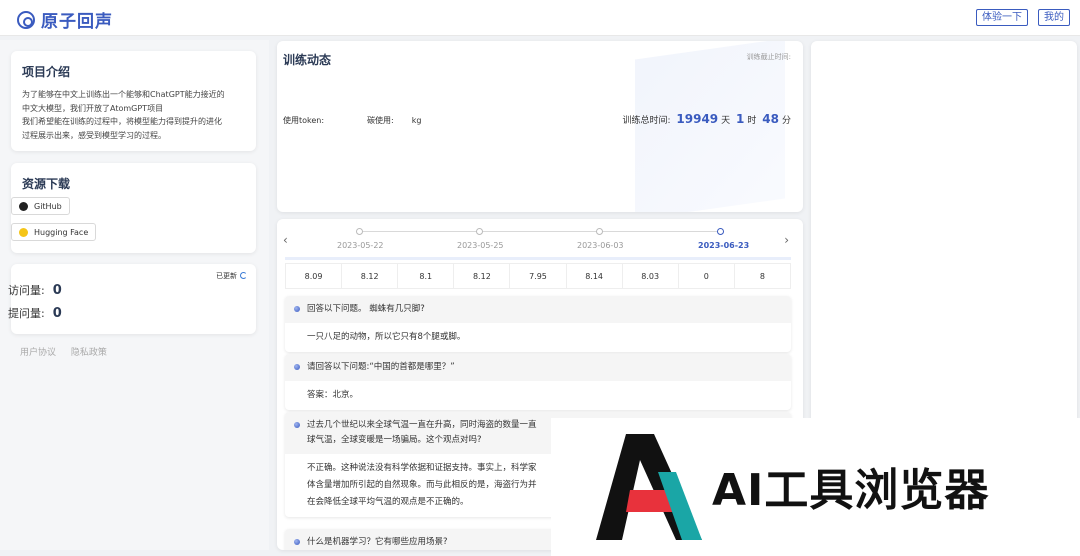 This screenshot has width=1080, height=556. Describe the element at coordinates (726, 121) in the screenshot. I see `days-unit: 天` at that location.